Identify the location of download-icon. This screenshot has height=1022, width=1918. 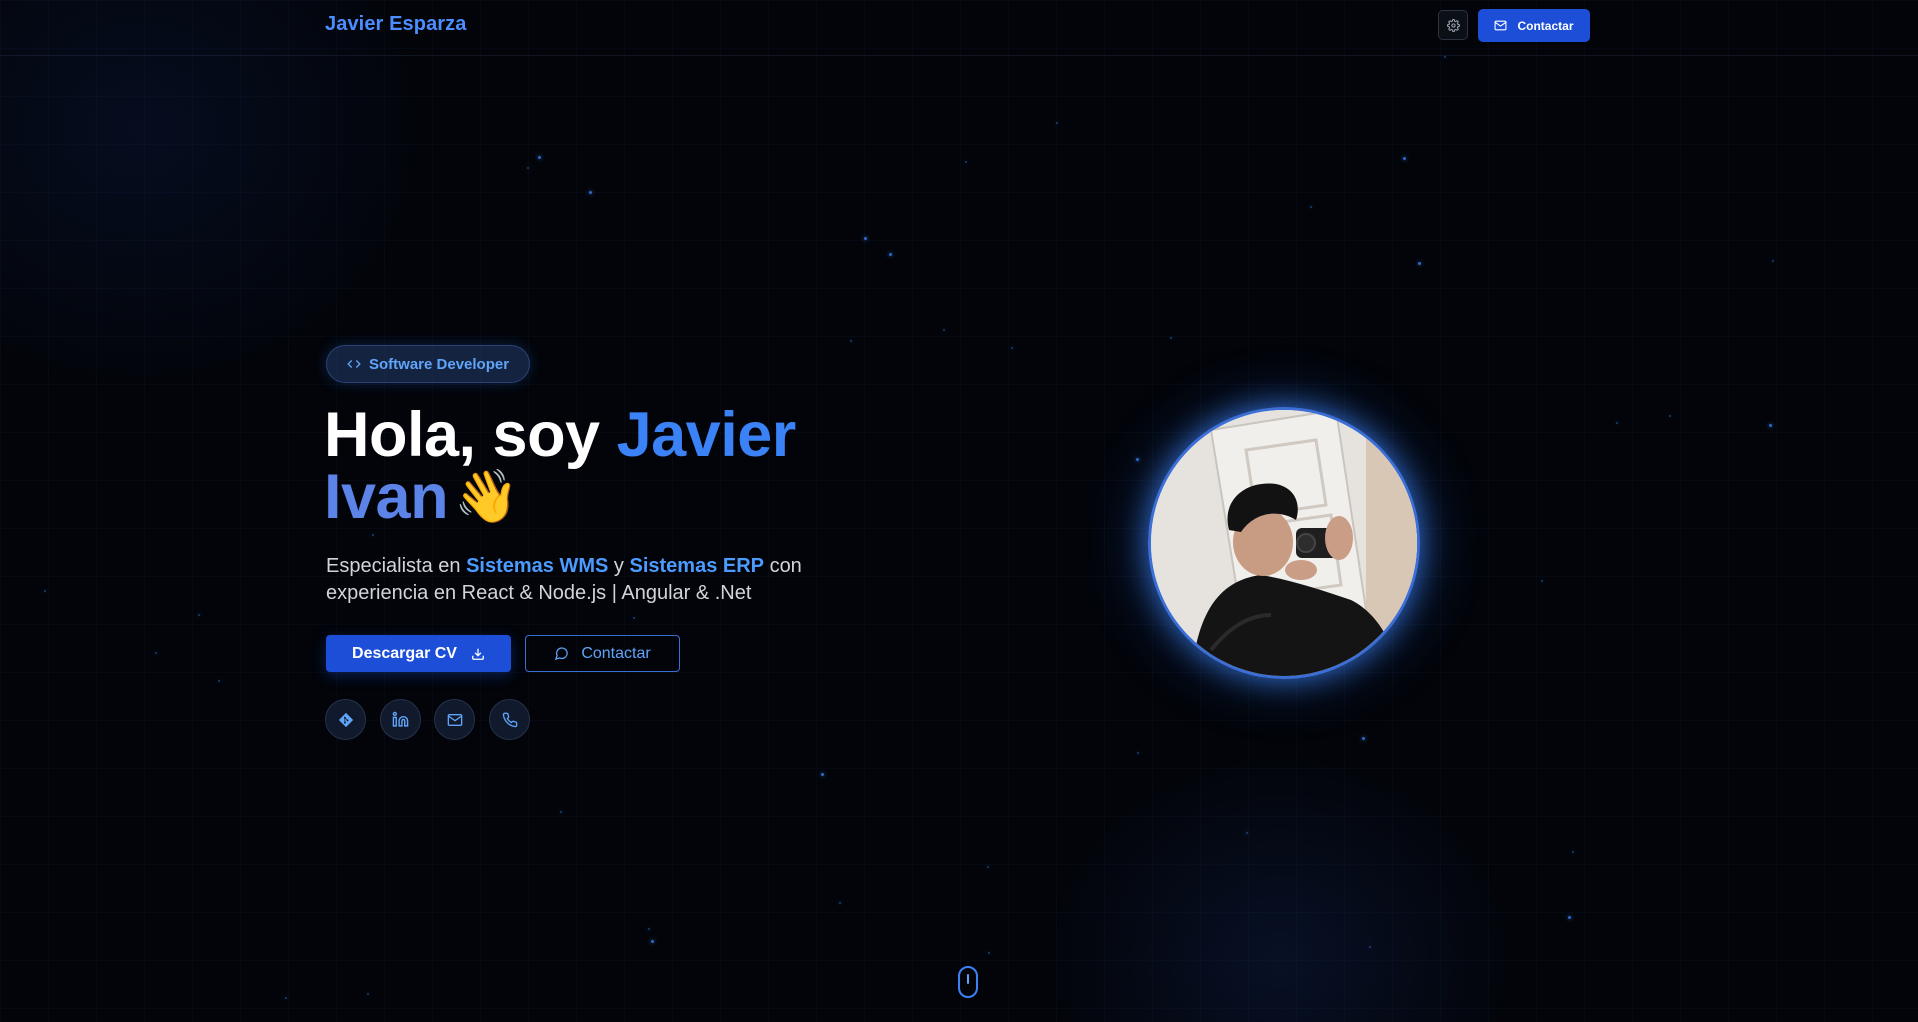
(478, 654).